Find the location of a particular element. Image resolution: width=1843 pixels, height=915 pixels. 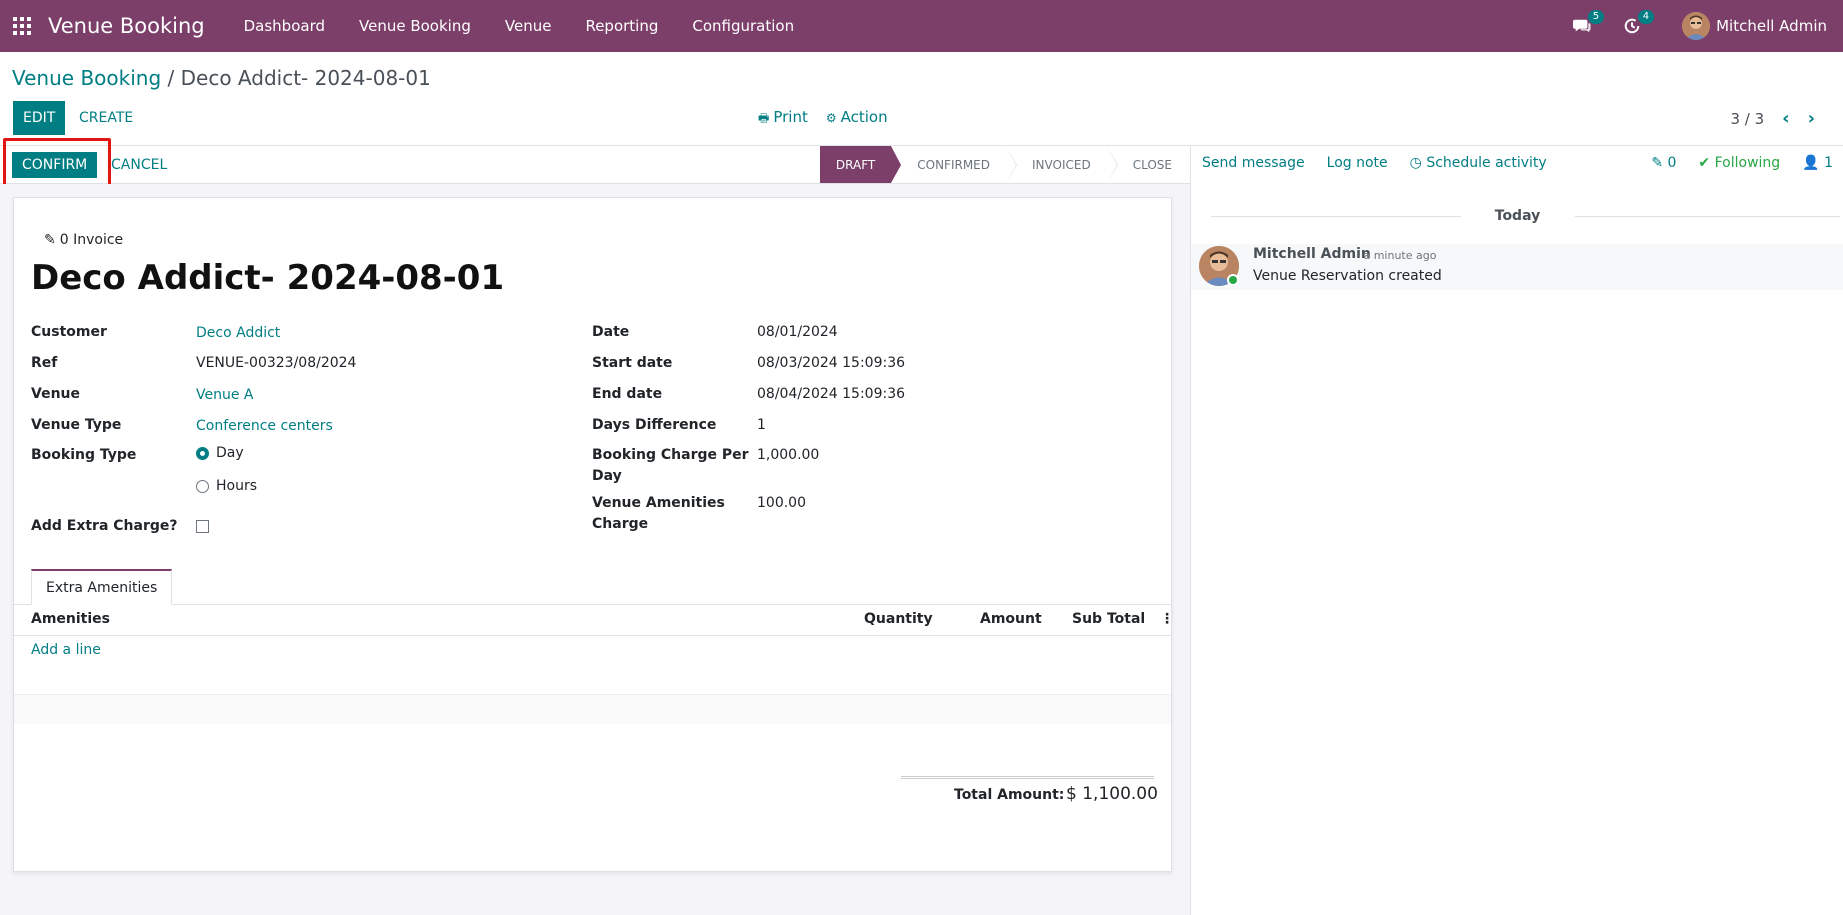

table-header-divider is located at coordinates (592, 635).